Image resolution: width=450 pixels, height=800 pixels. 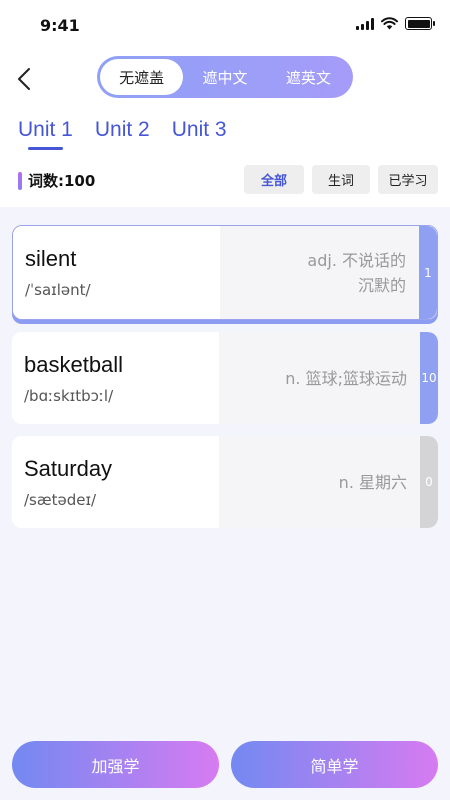 I want to click on word-card-chinese-side: n. 篮球;篮球运动, so click(x=319, y=378).